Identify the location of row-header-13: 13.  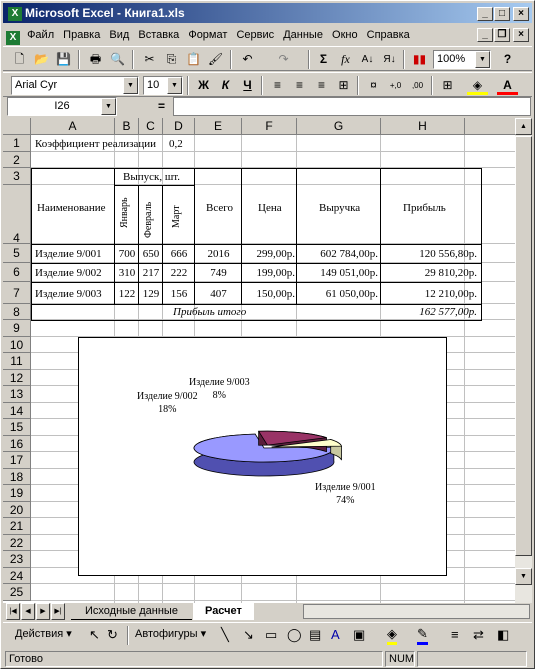
(17, 394).